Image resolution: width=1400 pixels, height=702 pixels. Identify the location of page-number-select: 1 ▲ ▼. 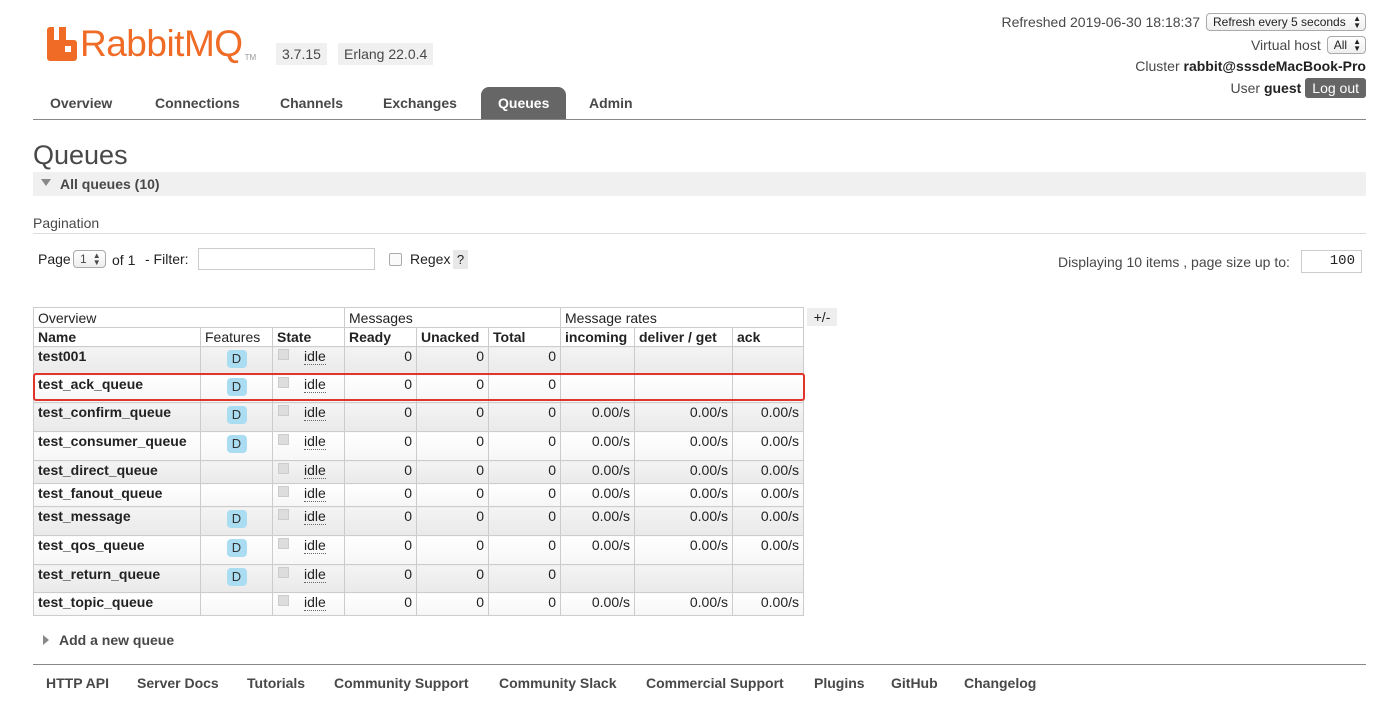
(89, 259).